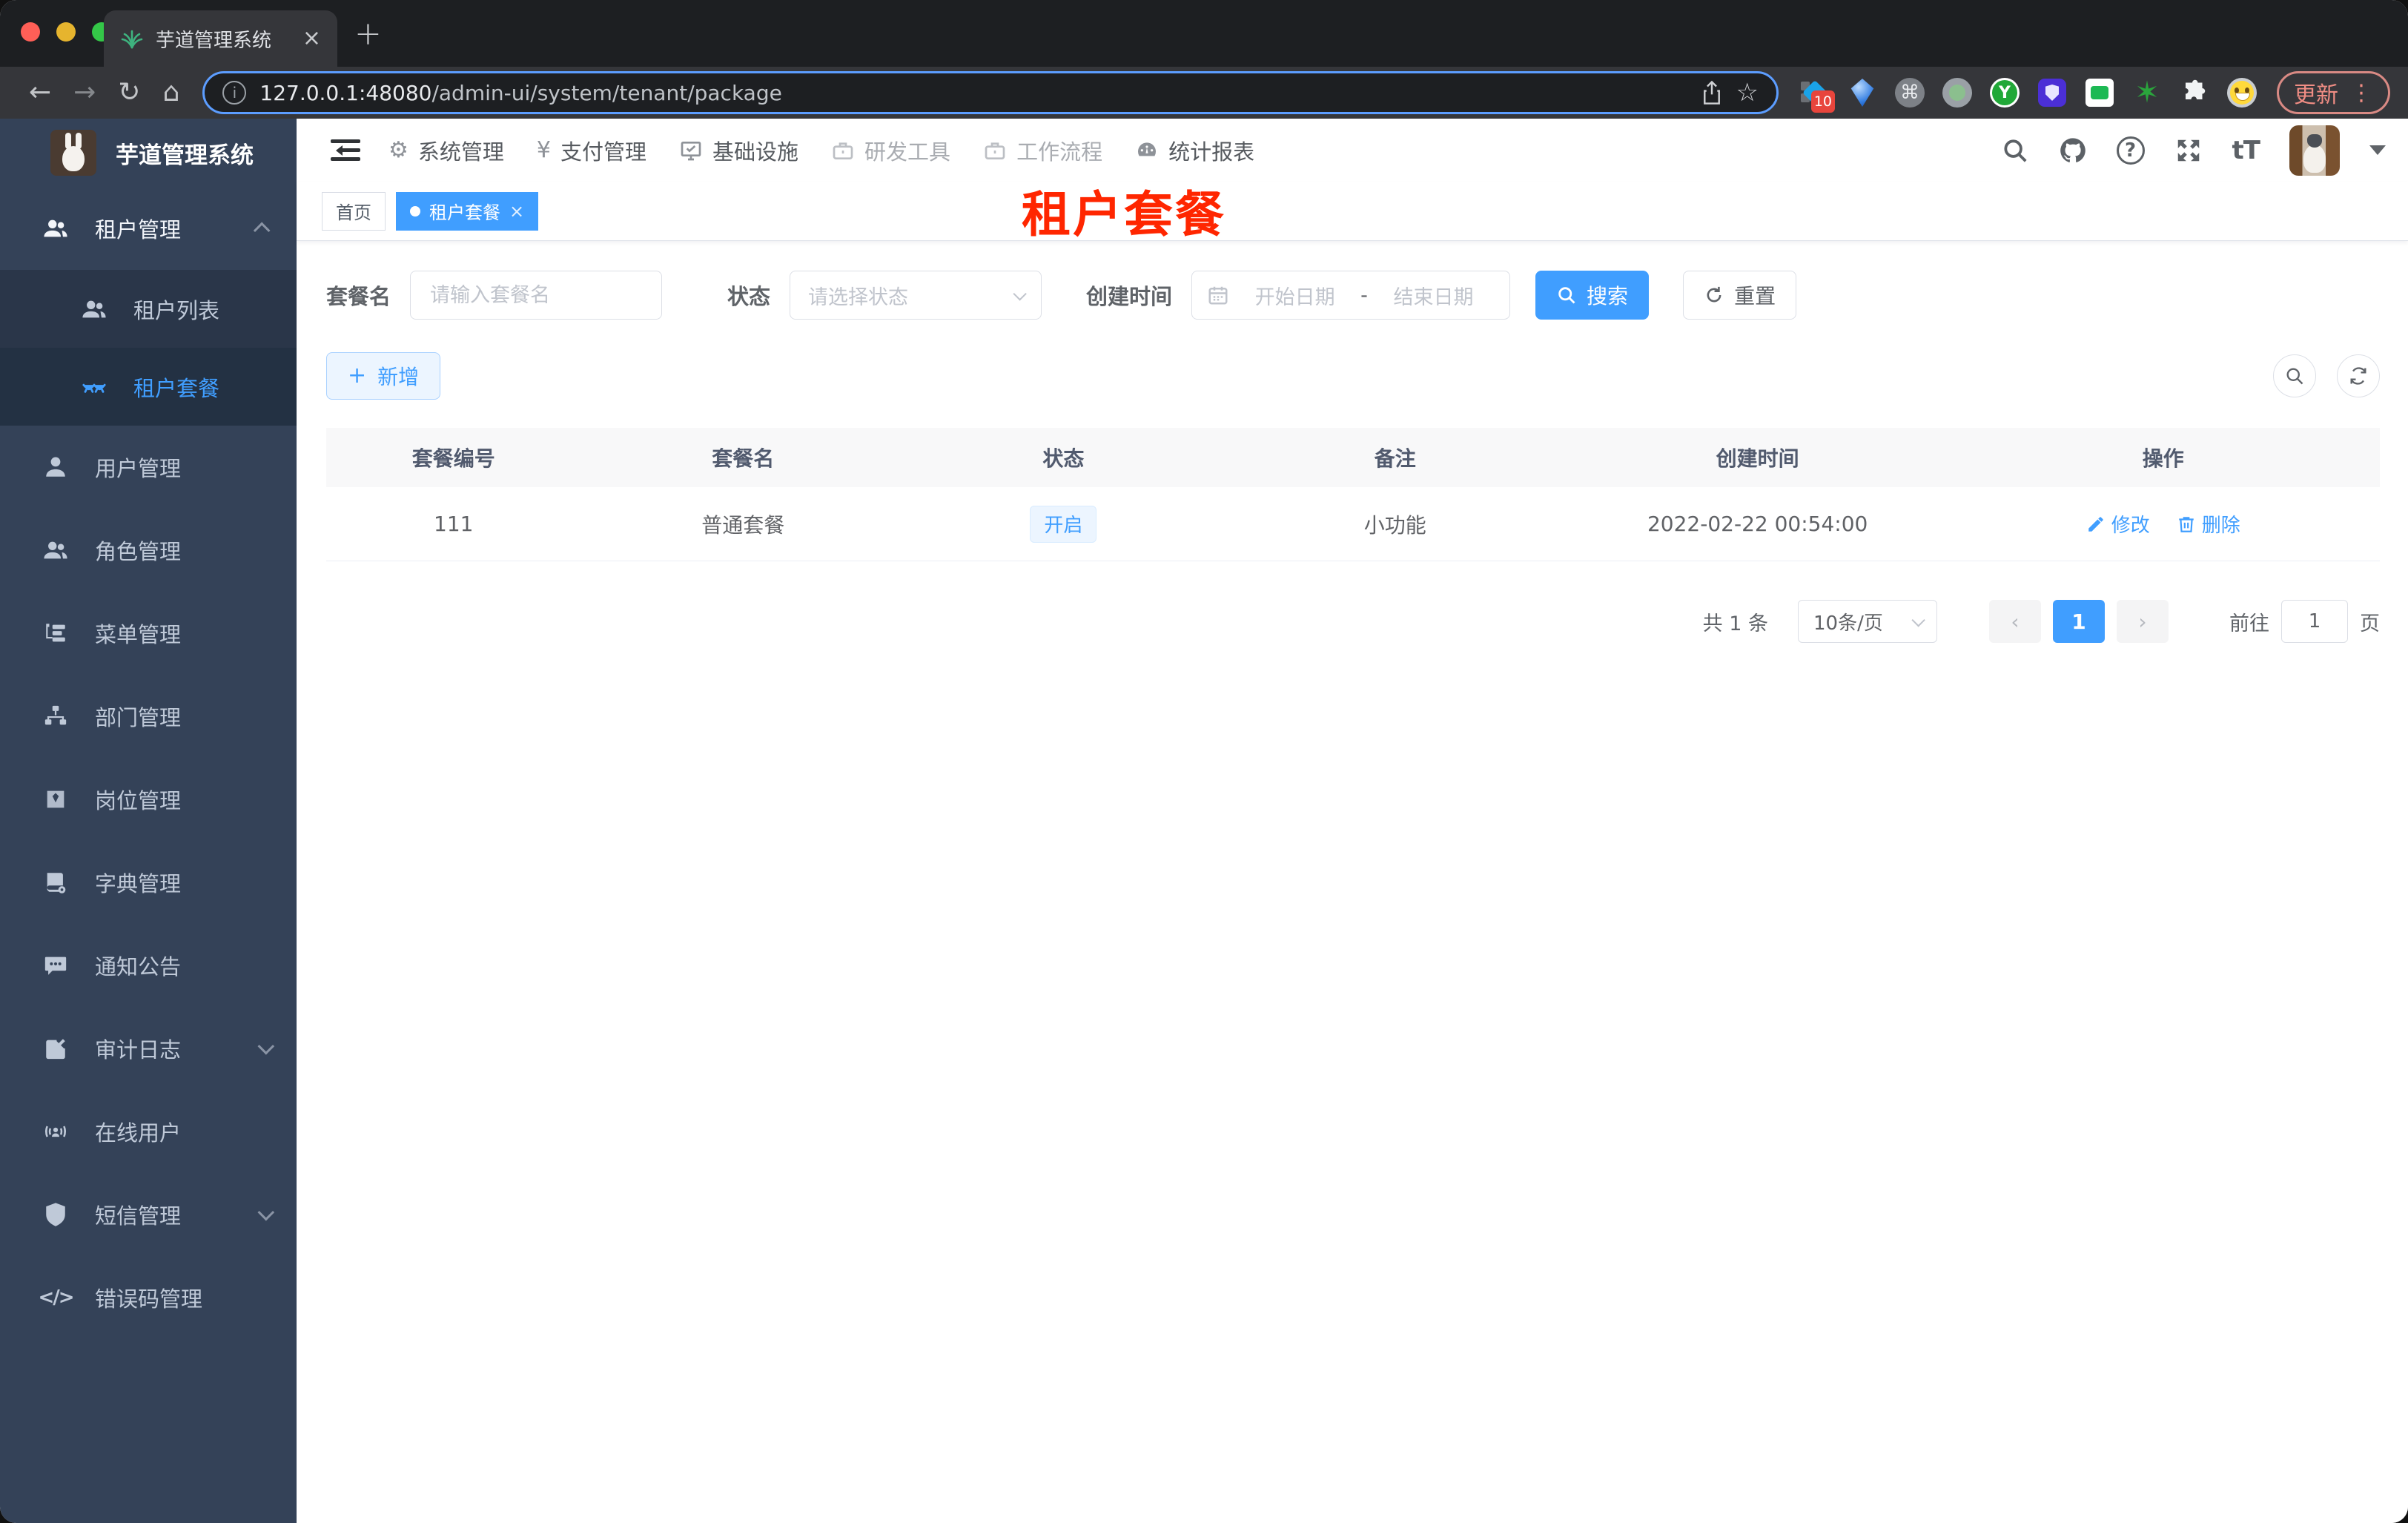  What do you see at coordinates (2163, 524) in the screenshot?
I see `cell-actions: 修改 删除` at bounding box center [2163, 524].